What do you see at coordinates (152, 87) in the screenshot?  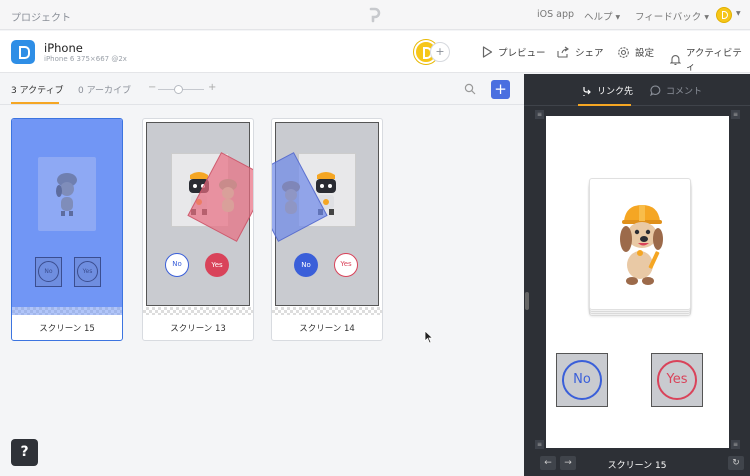 I see `zoom-out-icon: −` at bounding box center [152, 87].